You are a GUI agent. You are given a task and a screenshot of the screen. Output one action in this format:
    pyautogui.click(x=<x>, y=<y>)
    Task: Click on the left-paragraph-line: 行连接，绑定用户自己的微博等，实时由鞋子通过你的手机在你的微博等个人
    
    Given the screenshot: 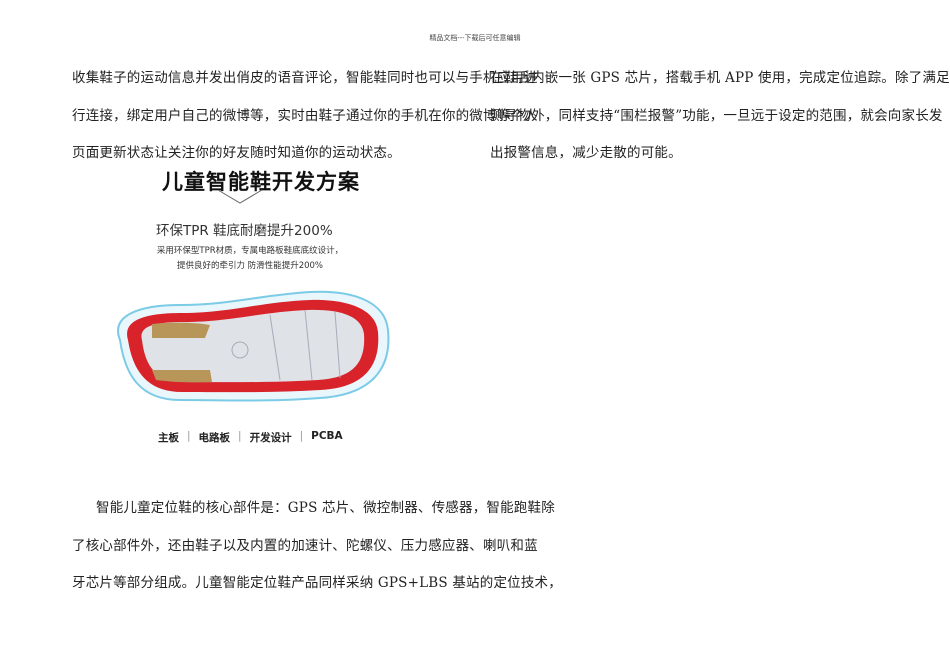 What is the action you would take?
    pyautogui.click(x=305, y=116)
    